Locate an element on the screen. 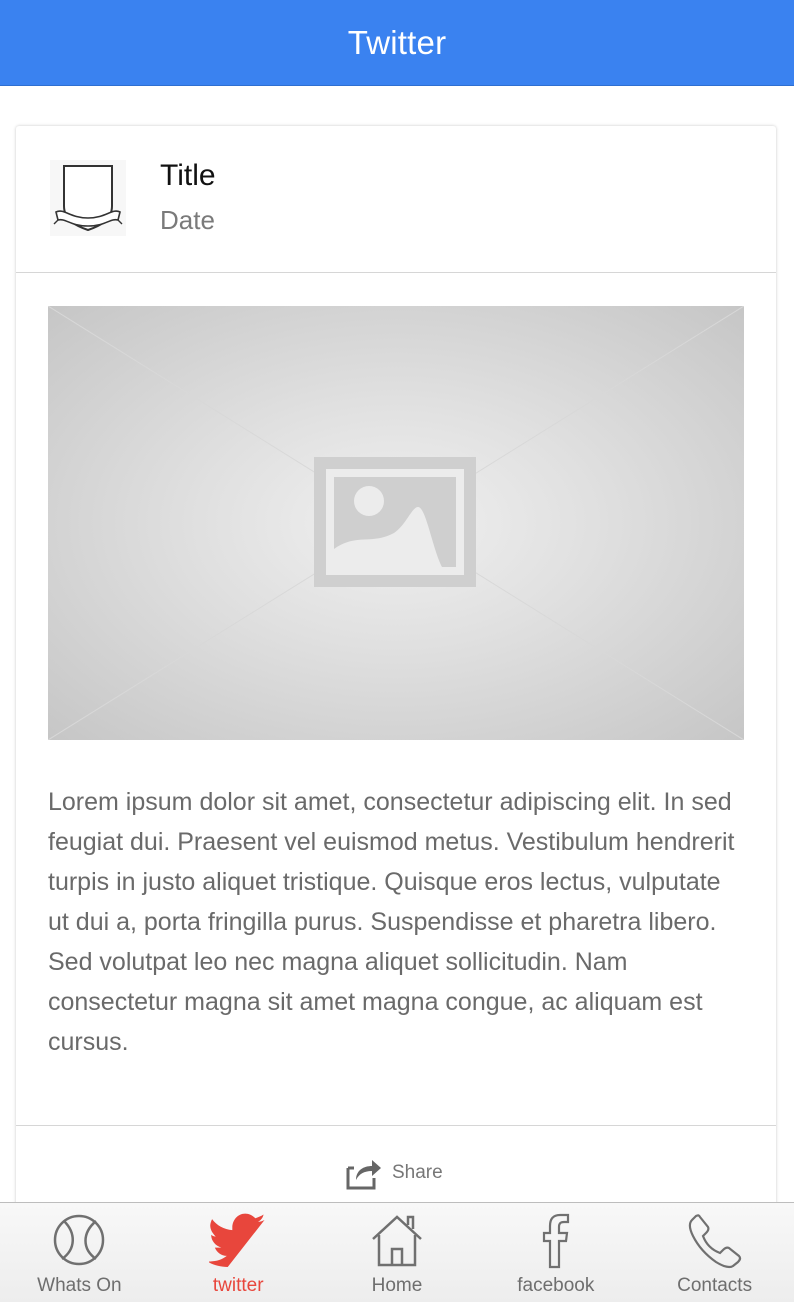 The image size is (794, 1302). tab-label: Whats On is located at coordinates (79, 1285).